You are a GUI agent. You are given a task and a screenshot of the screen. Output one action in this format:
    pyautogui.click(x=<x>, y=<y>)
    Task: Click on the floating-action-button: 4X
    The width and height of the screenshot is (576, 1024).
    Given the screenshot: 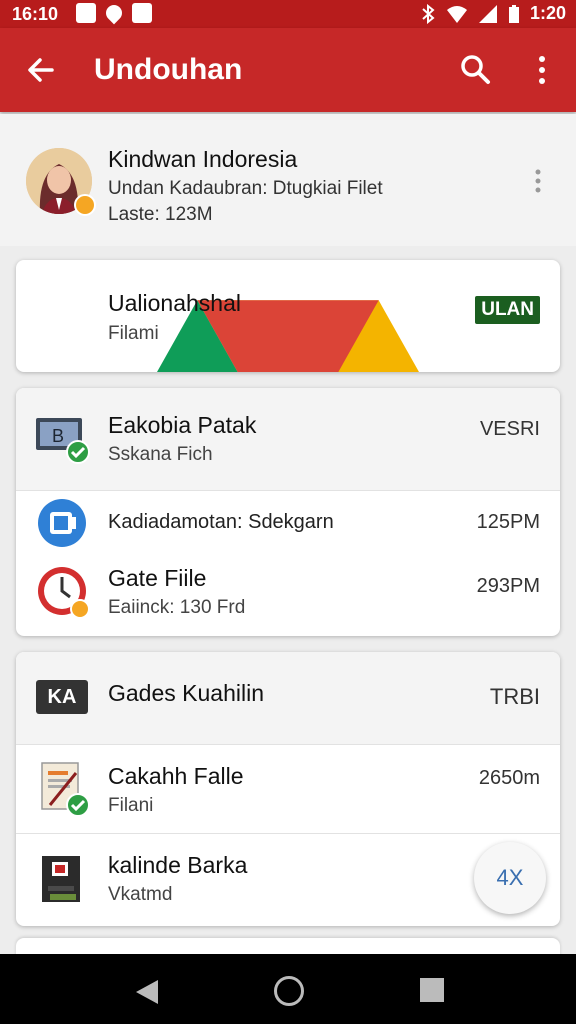 What is the action you would take?
    pyautogui.click(x=510, y=878)
    